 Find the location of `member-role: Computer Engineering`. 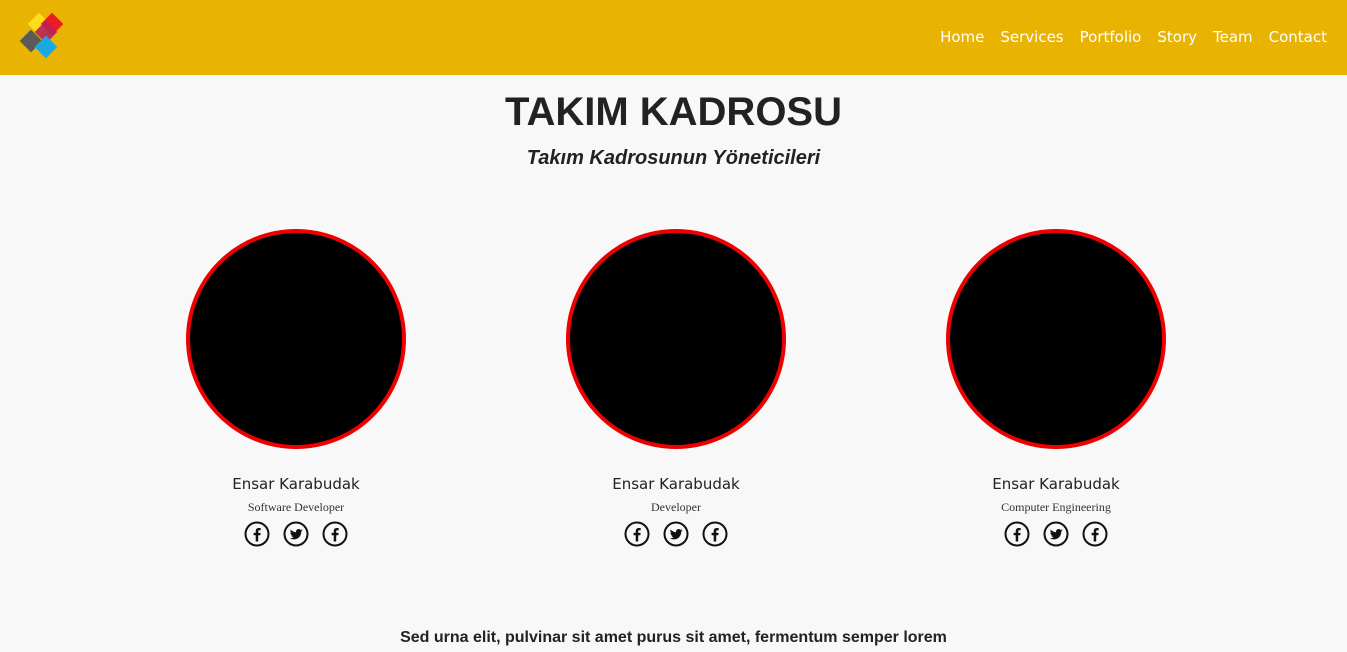

member-role: Computer Engineering is located at coordinates (1056, 507).